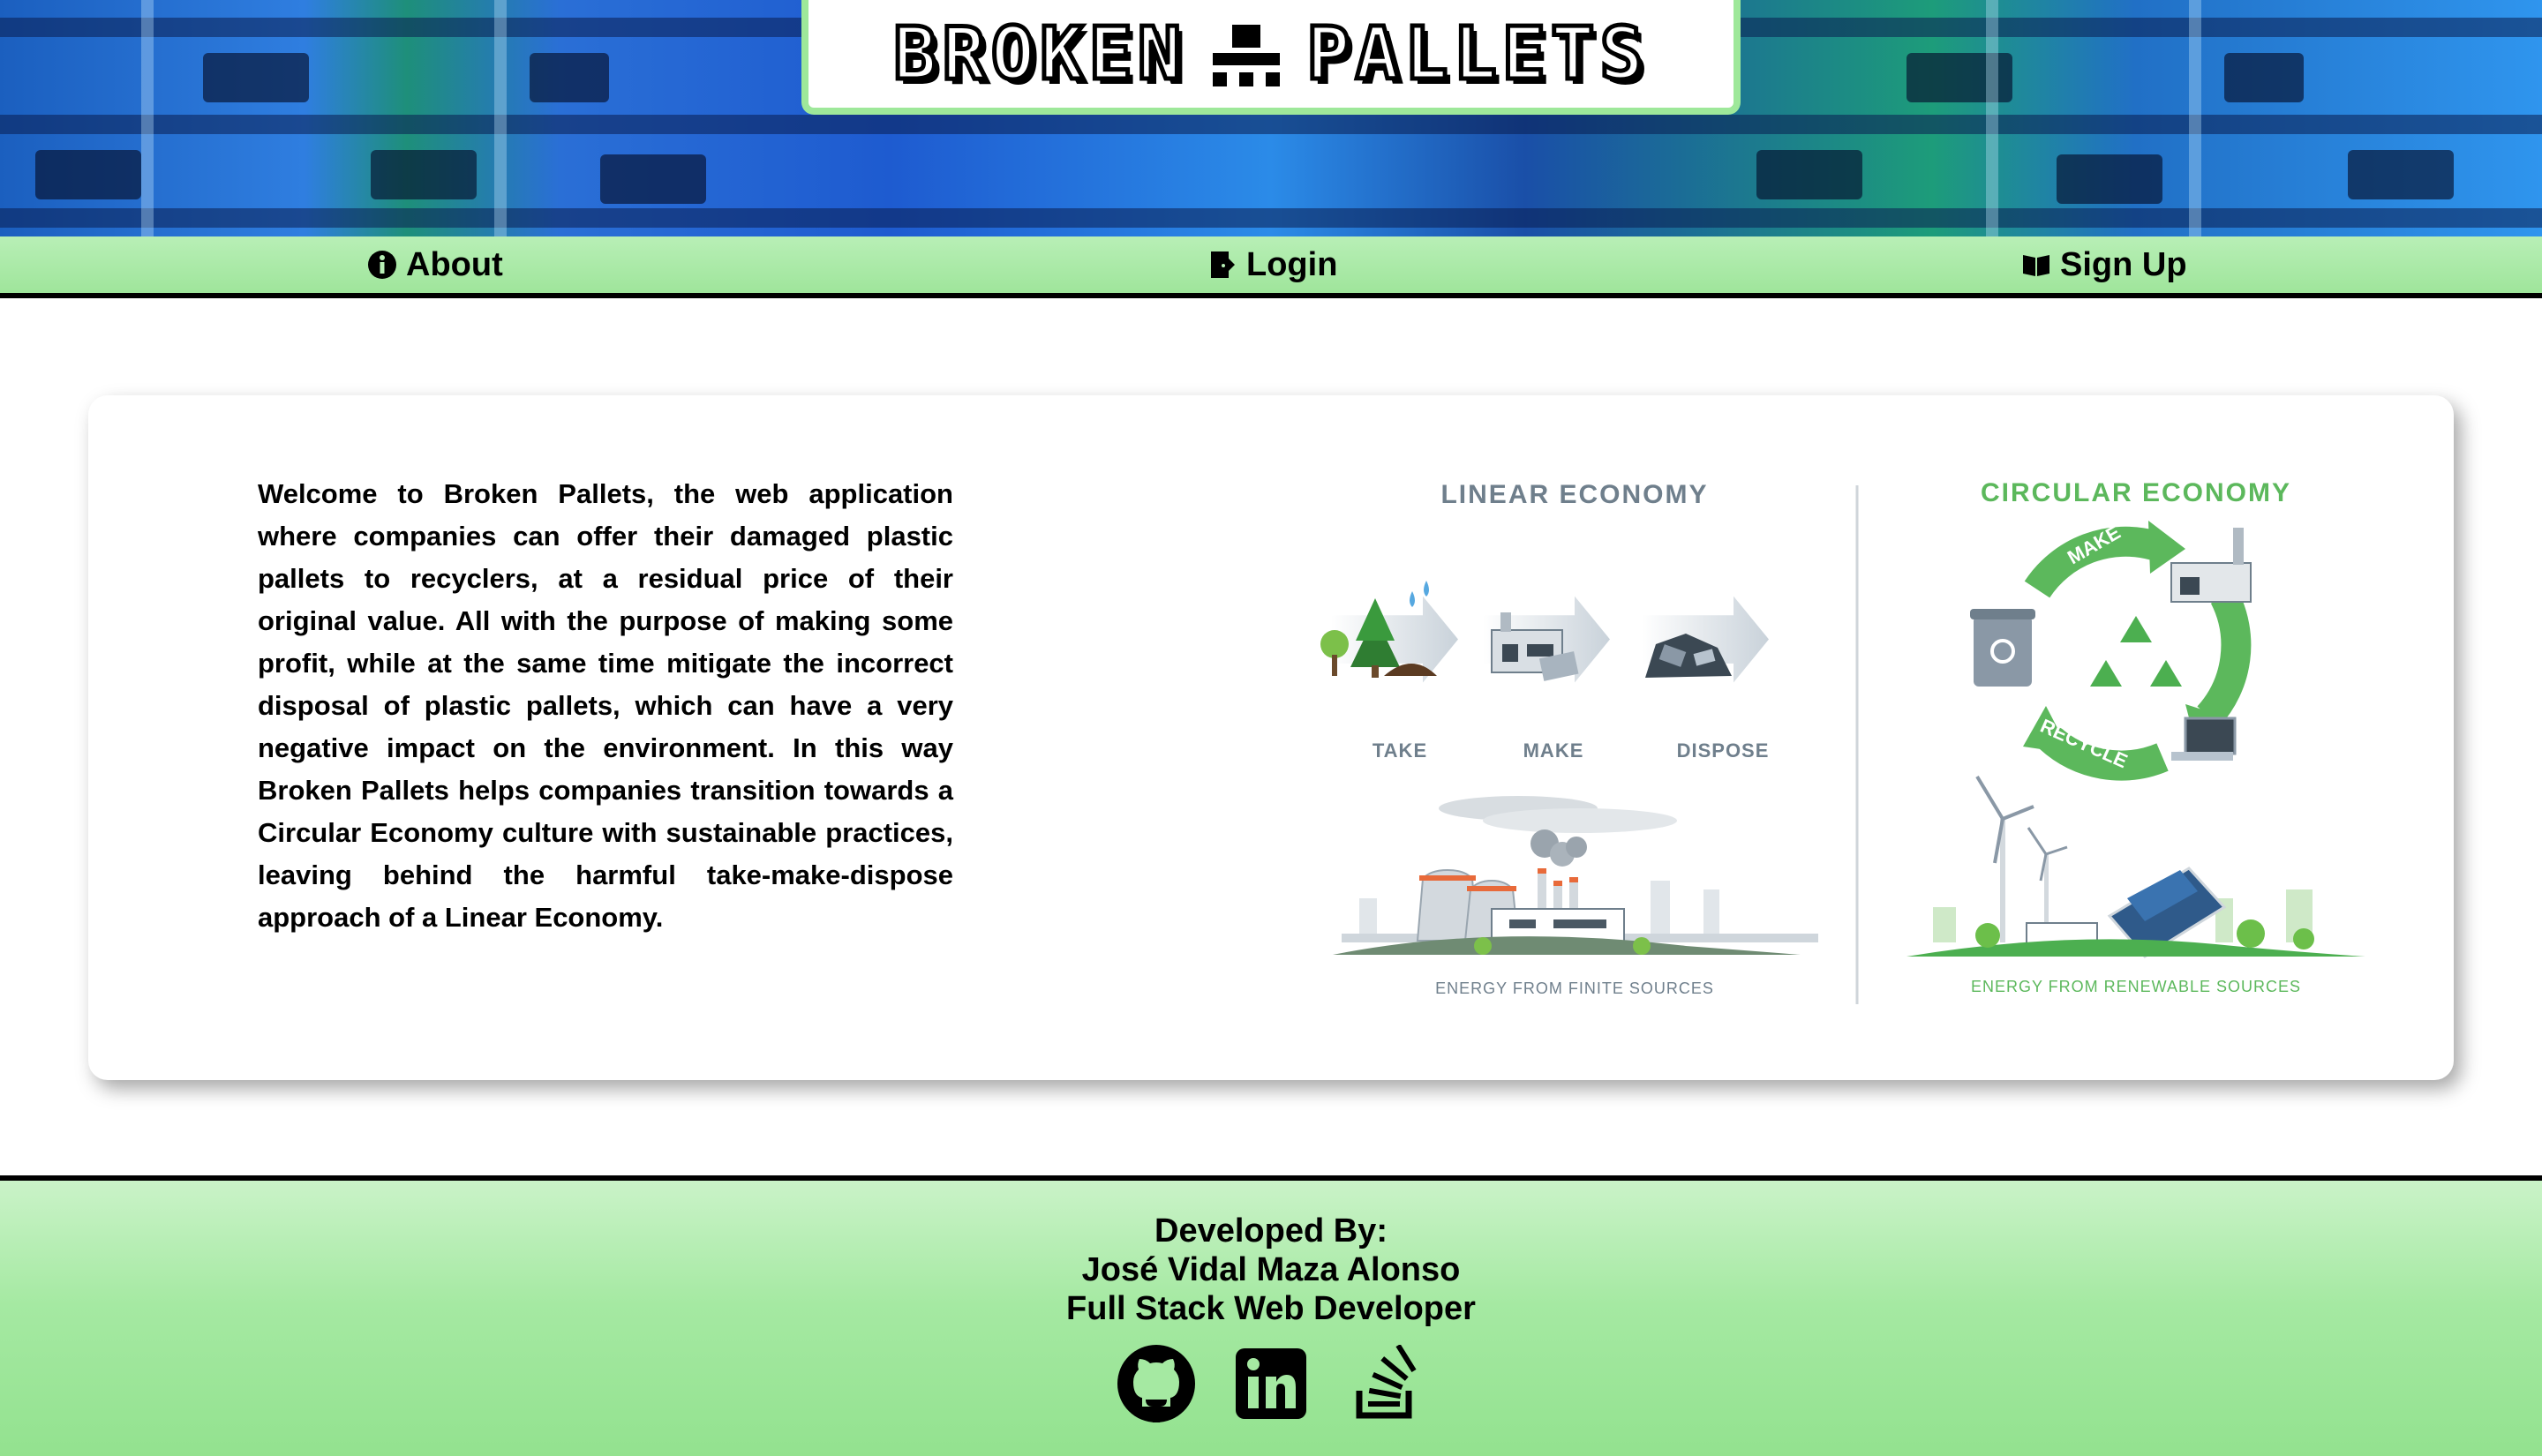  Describe the element at coordinates (1576, 875) in the screenshot. I see `power-plant-illustration` at that location.